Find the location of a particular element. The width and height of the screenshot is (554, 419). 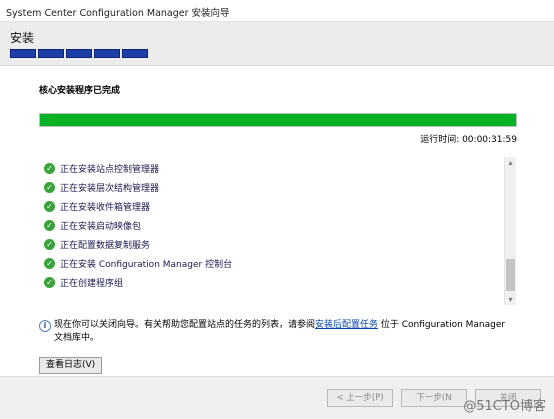

scrollbar-thumb is located at coordinates (510, 275).